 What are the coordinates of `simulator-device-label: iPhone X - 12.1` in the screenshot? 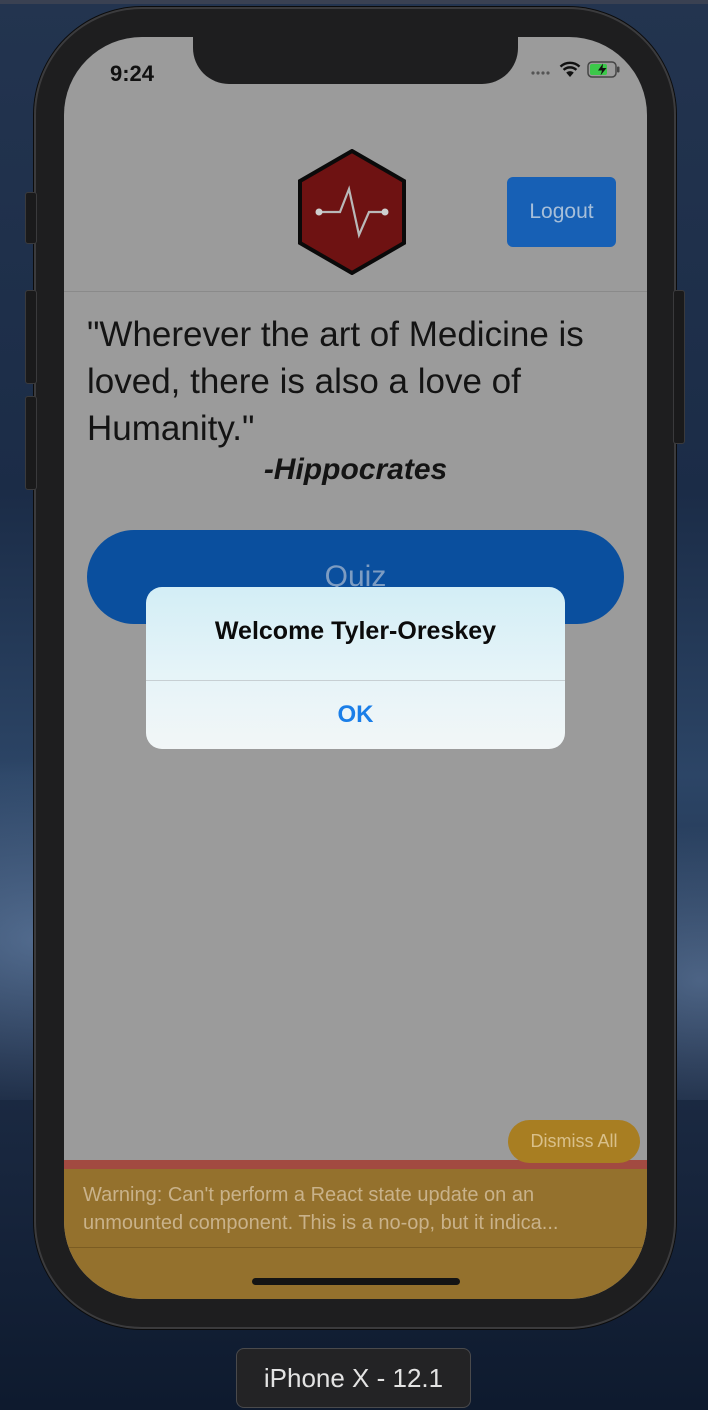 It's located at (353, 1378).